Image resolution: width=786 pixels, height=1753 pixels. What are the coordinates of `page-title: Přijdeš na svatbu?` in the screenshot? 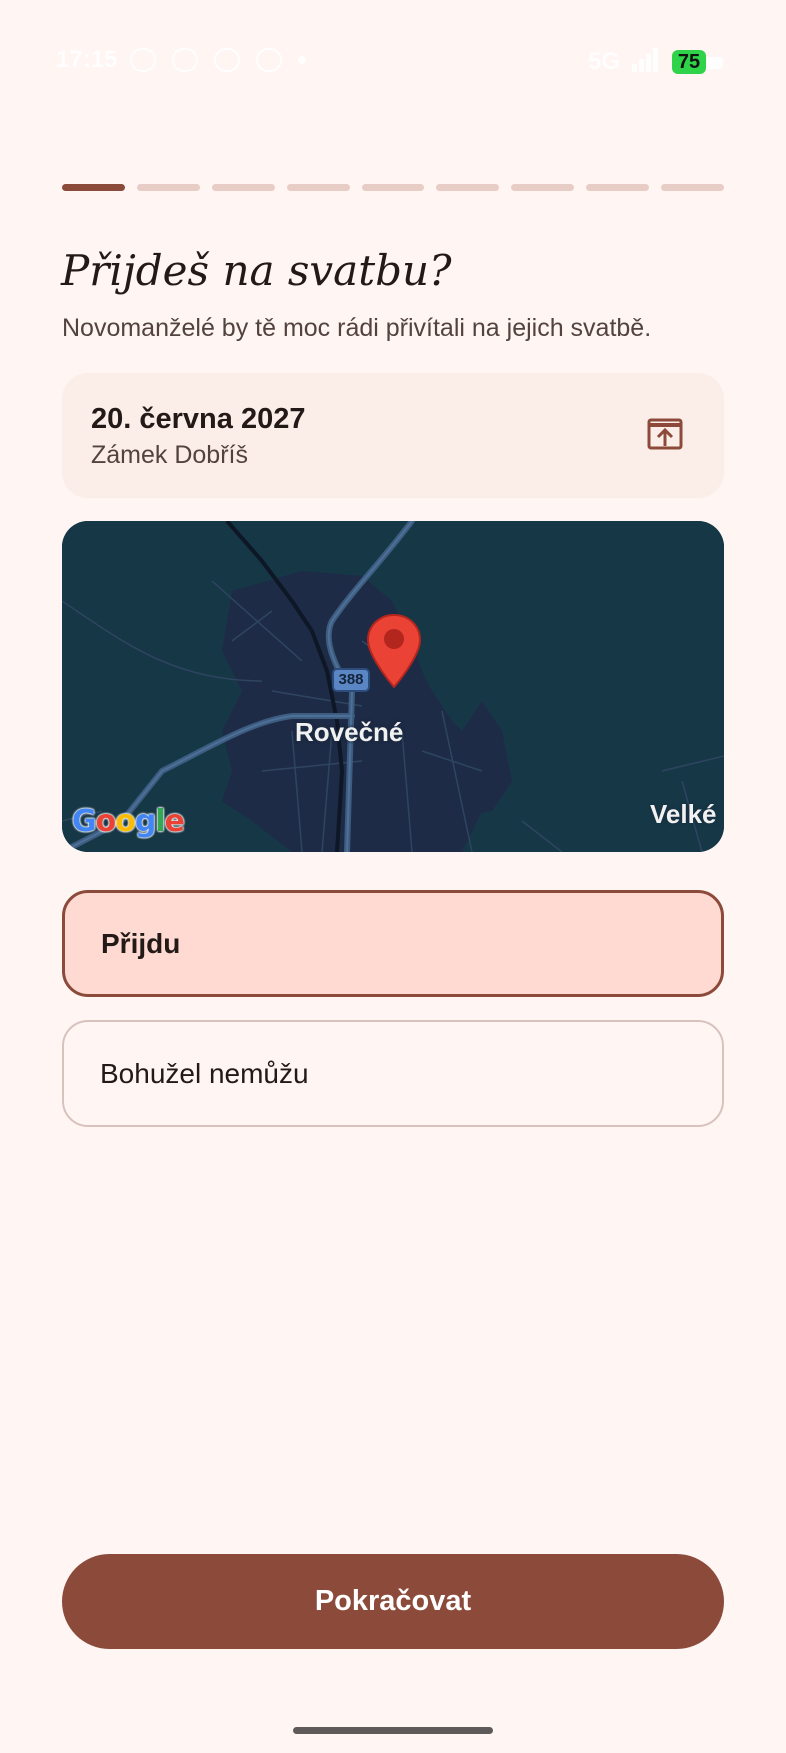 It's located at (256, 270).